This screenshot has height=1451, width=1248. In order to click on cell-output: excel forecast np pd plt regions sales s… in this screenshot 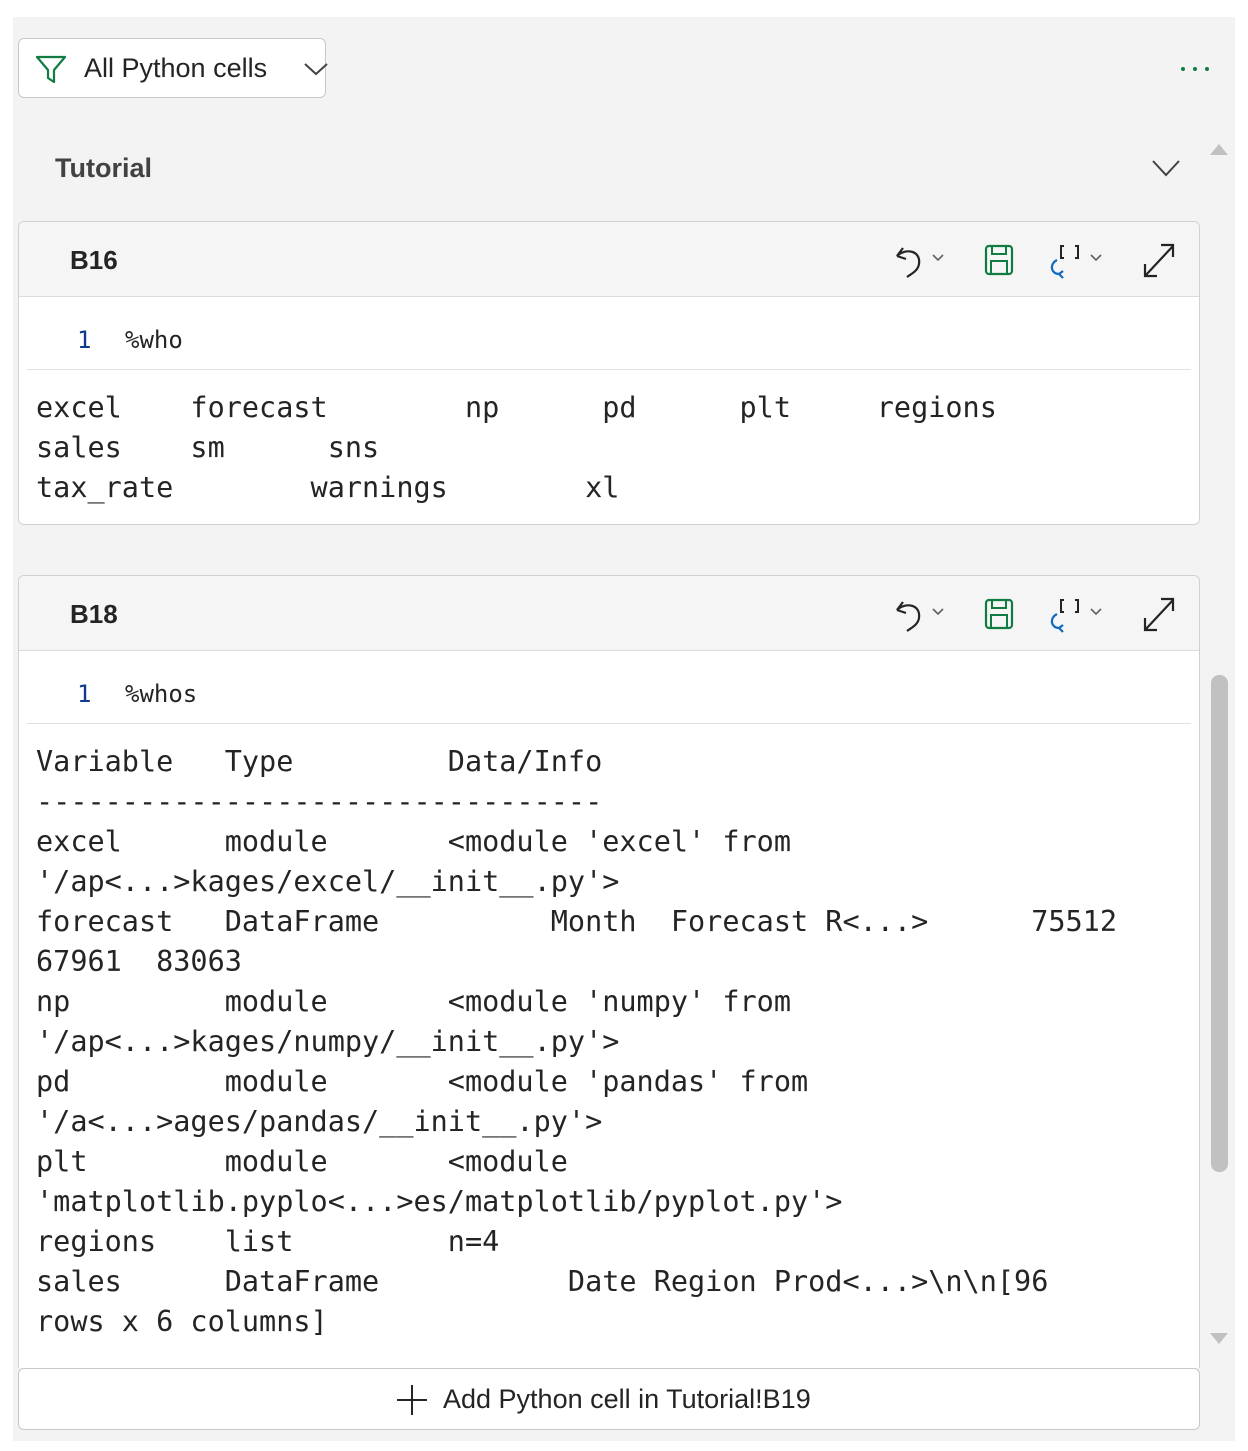, I will do `click(516, 447)`.